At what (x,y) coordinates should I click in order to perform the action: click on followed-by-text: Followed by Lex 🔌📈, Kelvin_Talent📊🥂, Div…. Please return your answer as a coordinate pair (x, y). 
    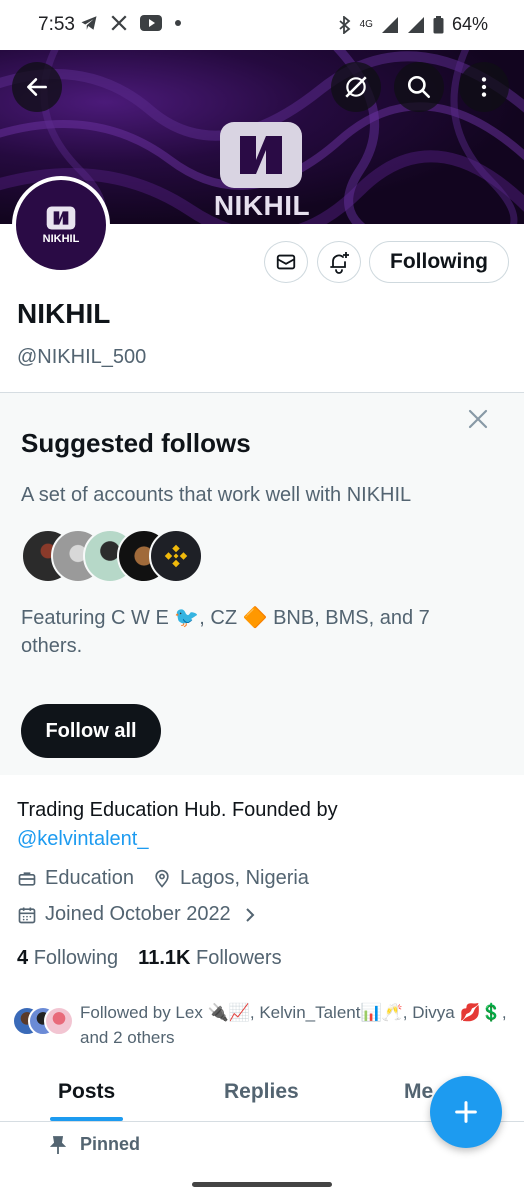
    Looking at the image, I should click on (293, 1025).